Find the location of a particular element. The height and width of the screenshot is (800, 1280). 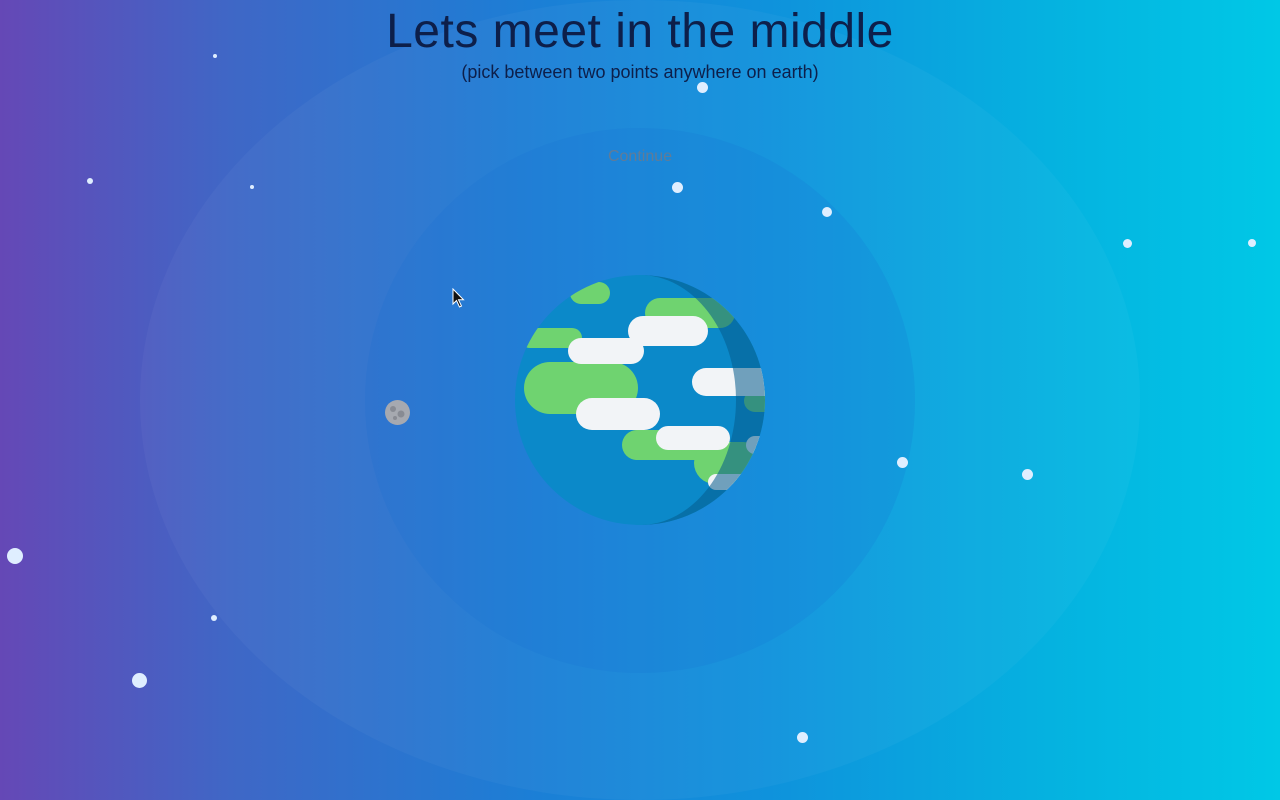

moon-icon is located at coordinates (397, 412).